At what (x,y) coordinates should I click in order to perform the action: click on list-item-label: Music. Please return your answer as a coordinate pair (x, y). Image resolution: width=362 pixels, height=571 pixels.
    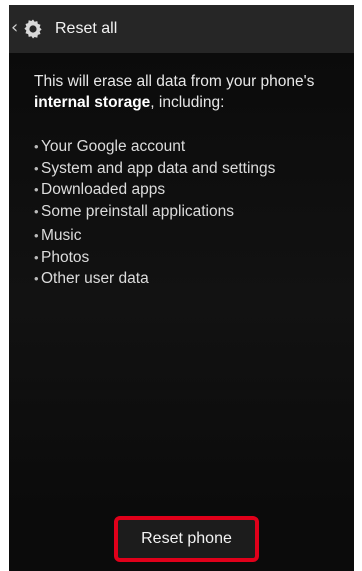
    Looking at the image, I should click on (61, 235).